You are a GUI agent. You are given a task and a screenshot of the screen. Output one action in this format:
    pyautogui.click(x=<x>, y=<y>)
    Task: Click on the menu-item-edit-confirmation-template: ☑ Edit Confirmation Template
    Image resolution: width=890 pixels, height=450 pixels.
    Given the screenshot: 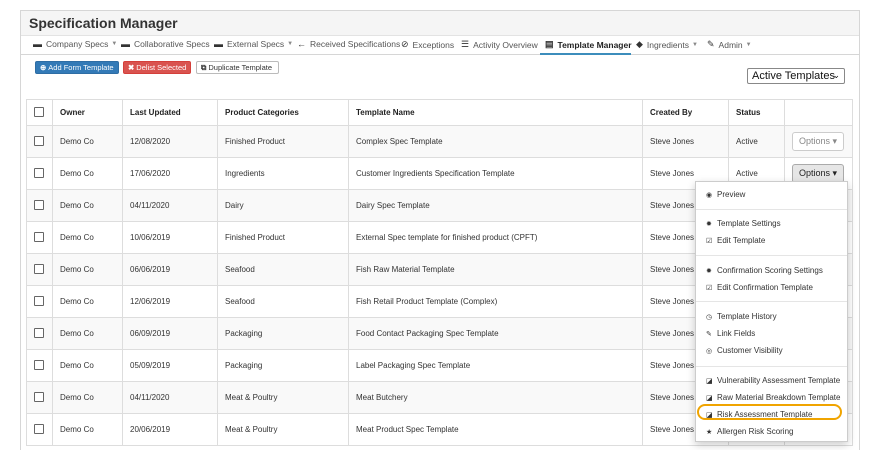 What is the action you would take?
    pyautogui.click(x=759, y=287)
    